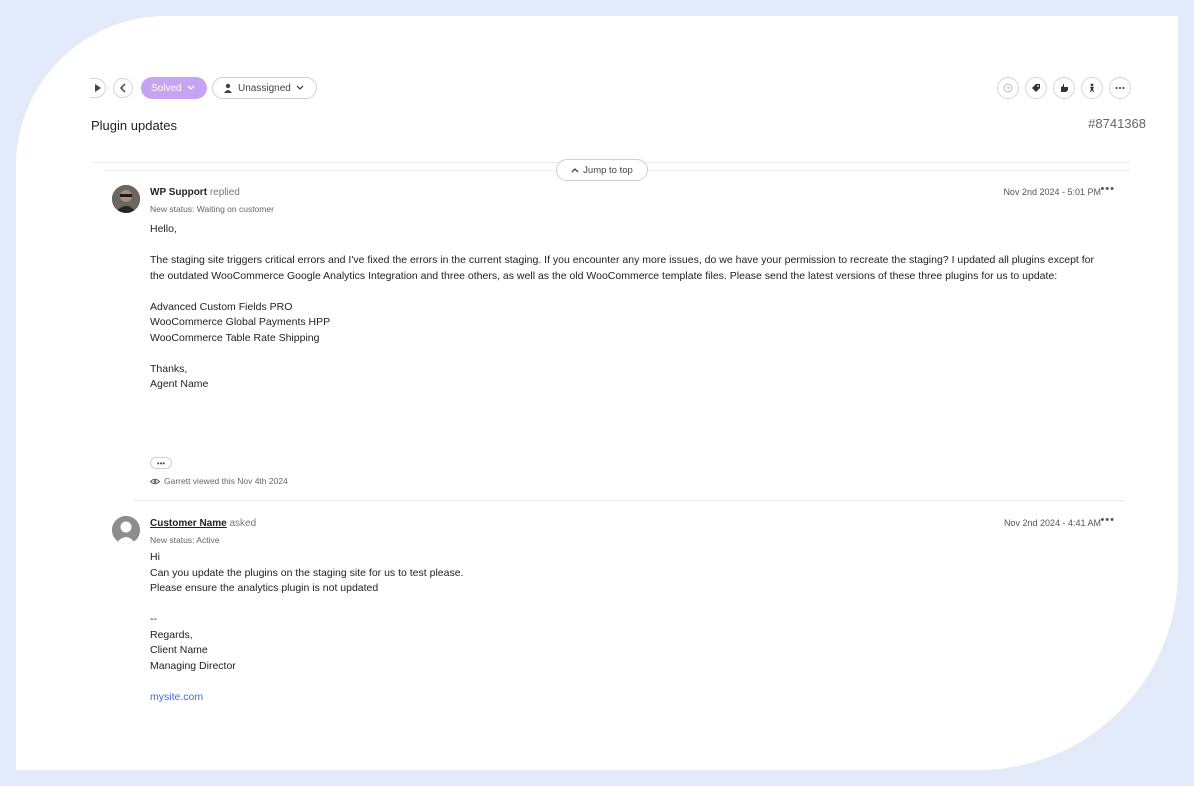 The image size is (1194, 786). I want to click on assignee-label: Unassigned, so click(264, 88).